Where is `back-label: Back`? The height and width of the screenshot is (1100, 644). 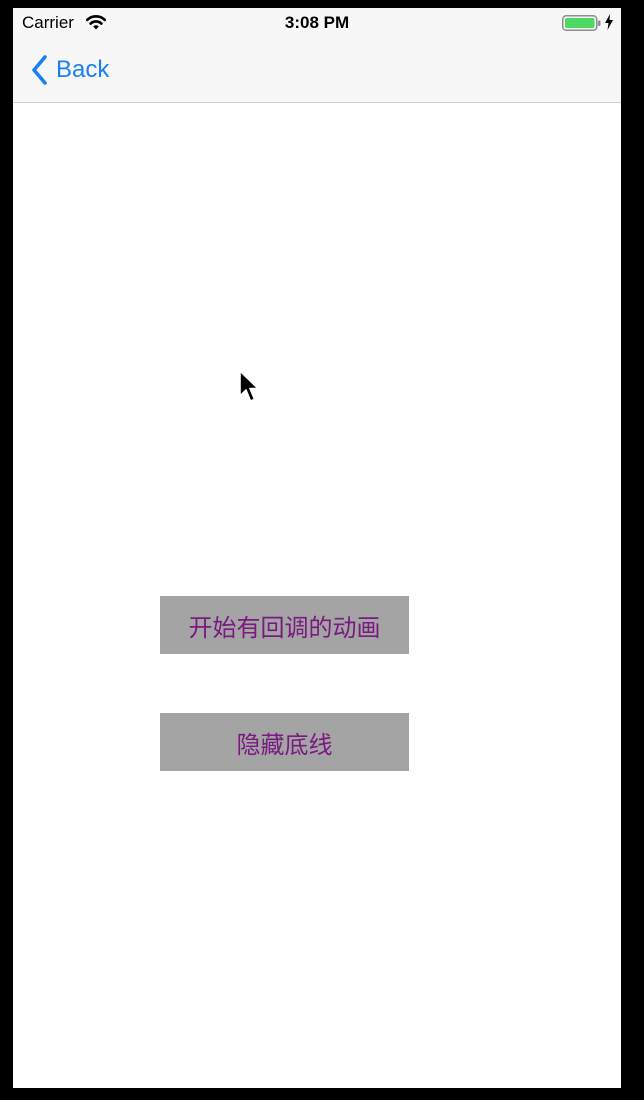 back-label: Back is located at coordinates (83, 69).